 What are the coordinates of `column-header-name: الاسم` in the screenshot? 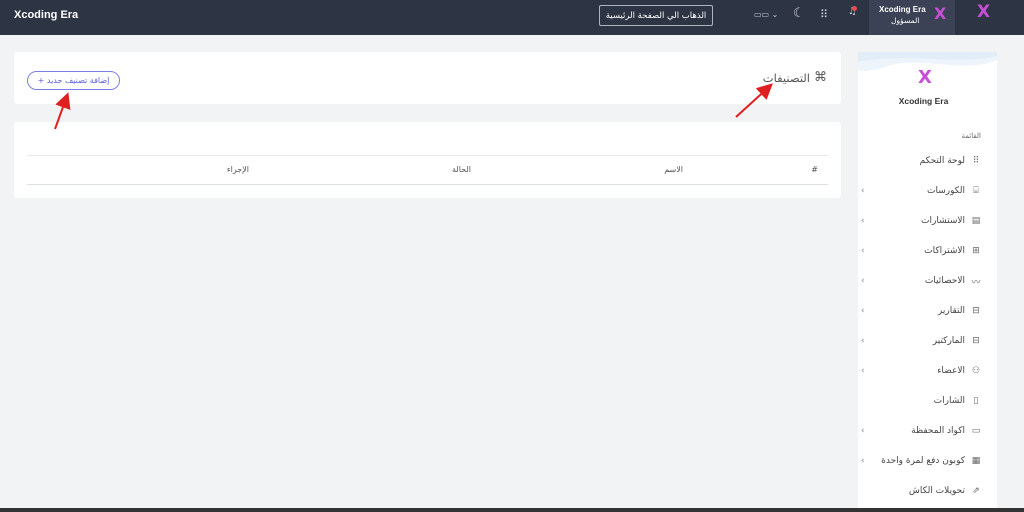 It's located at (673, 169).